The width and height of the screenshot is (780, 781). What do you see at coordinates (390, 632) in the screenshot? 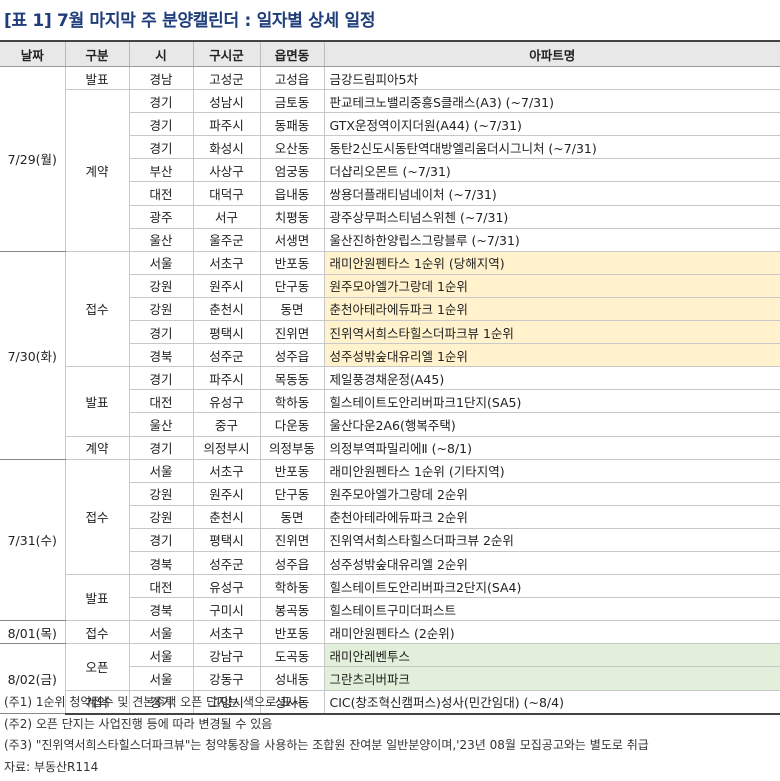
I see `table-row: 8/01(목) 접수 서울 서초구 반포동 래미안원펜타스 (2순위)` at bounding box center [390, 632].